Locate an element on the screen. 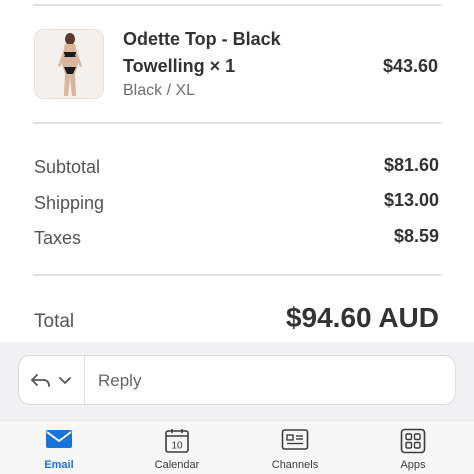 This screenshot has width=474, height=474. shipping-value: $13.00 is located at coordinates (411, 200).